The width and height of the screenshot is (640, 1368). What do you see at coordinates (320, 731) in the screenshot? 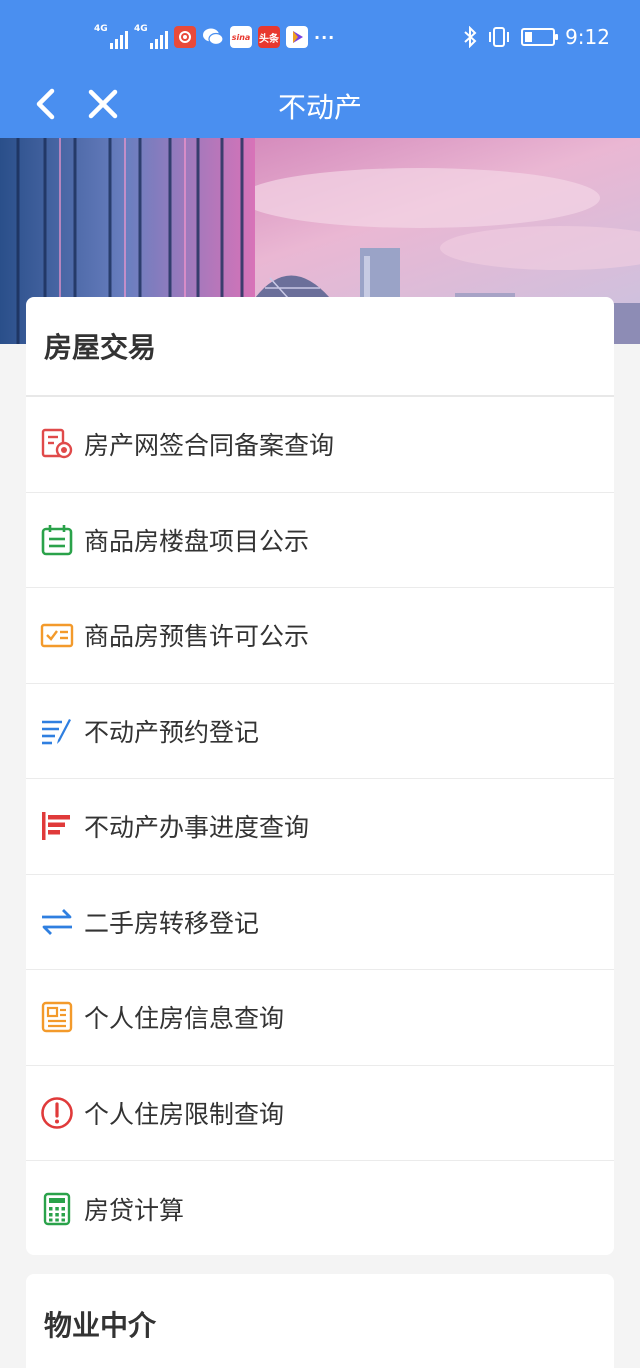
I see `menu-item-appointment-registration: 不动产预约登记` at bounding box center [320, 731].